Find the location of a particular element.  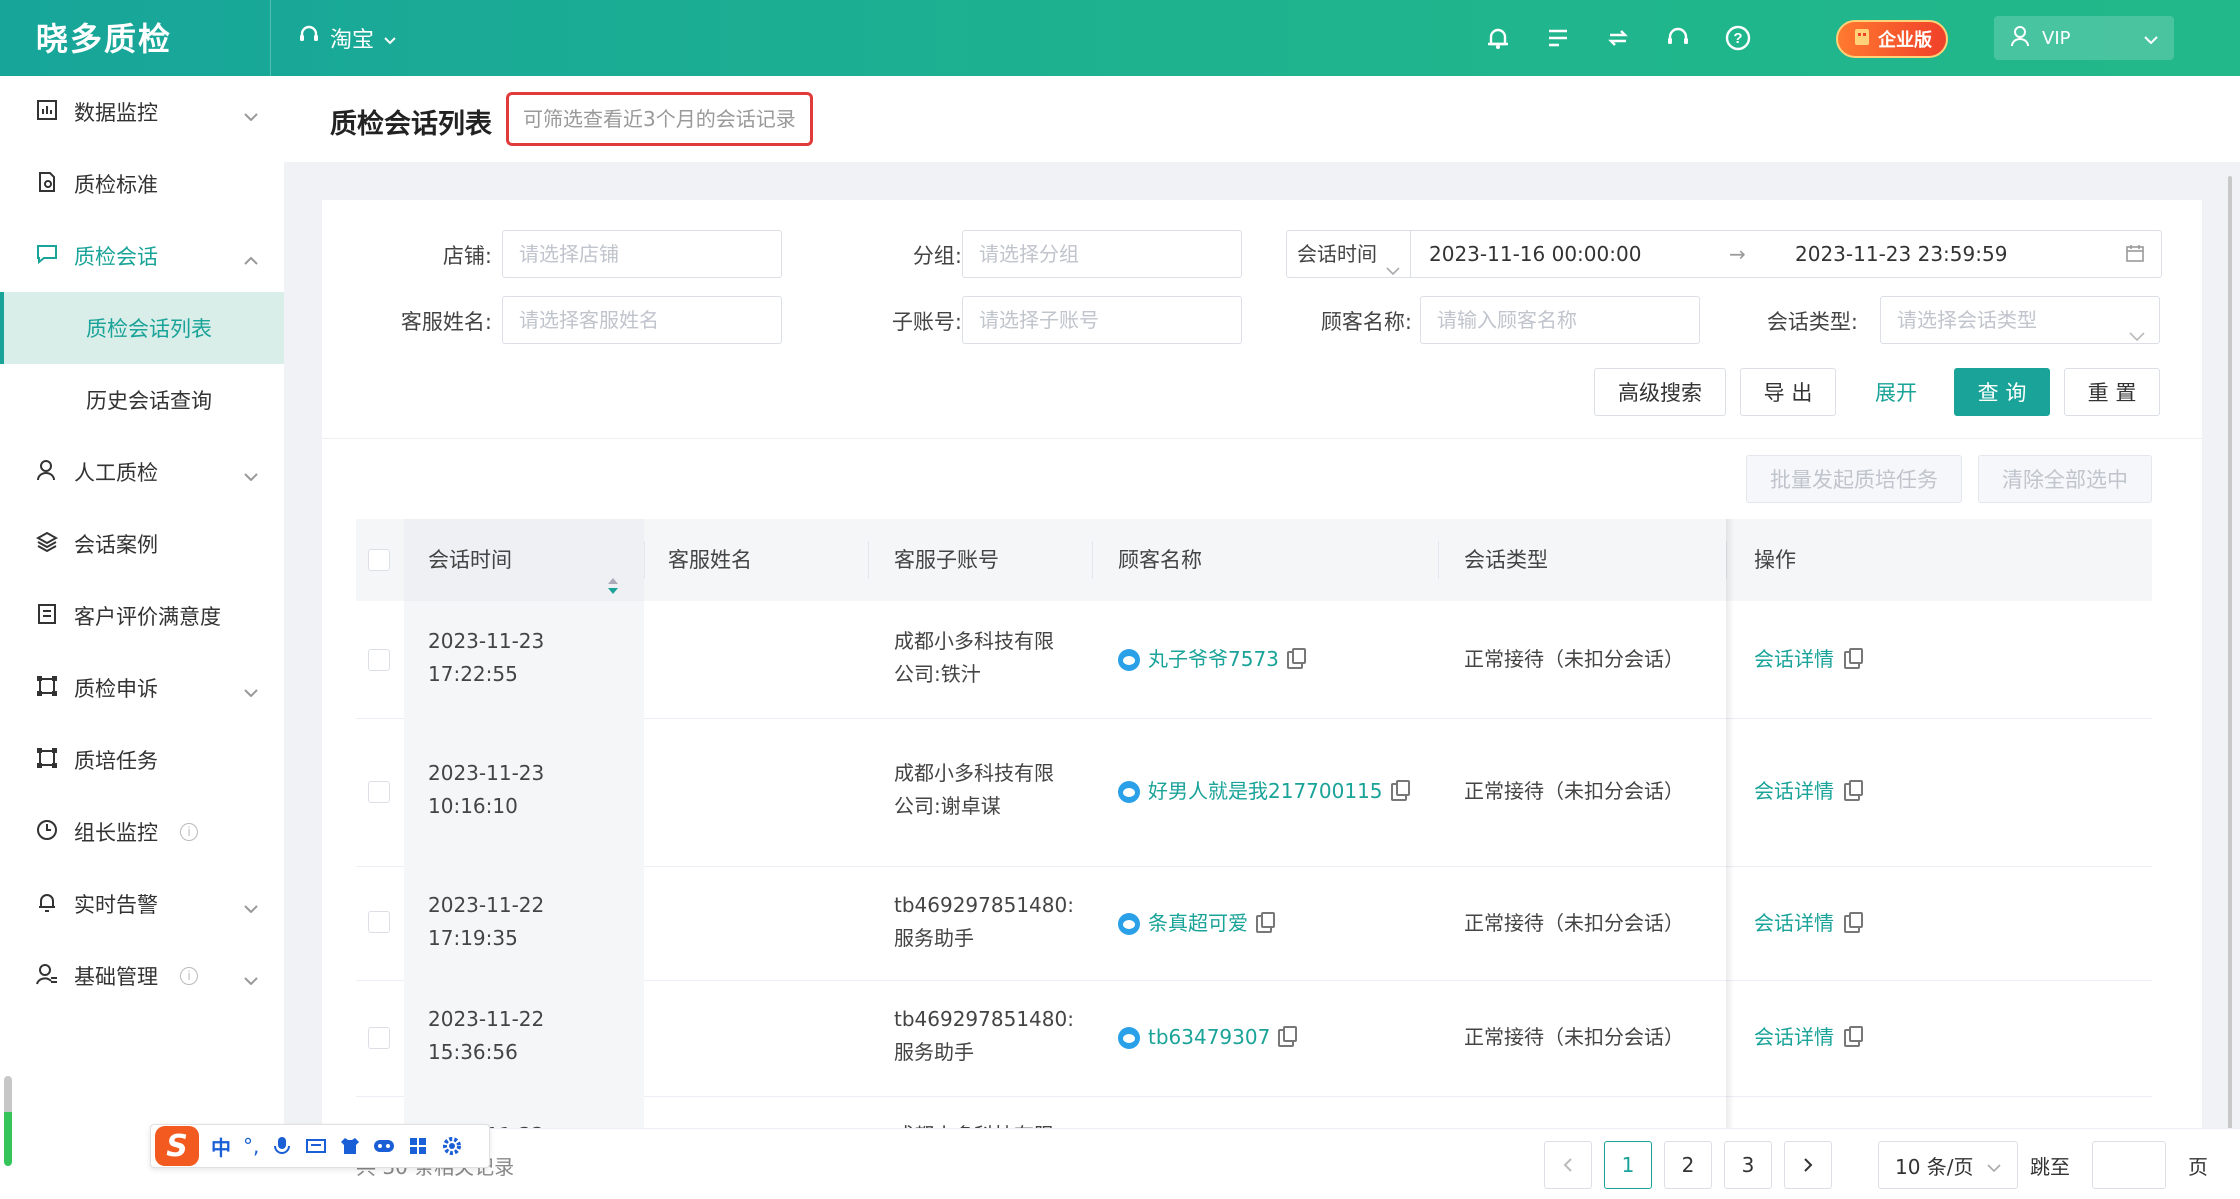

query-button: 查 询 is located at coordinates (2002, 392).